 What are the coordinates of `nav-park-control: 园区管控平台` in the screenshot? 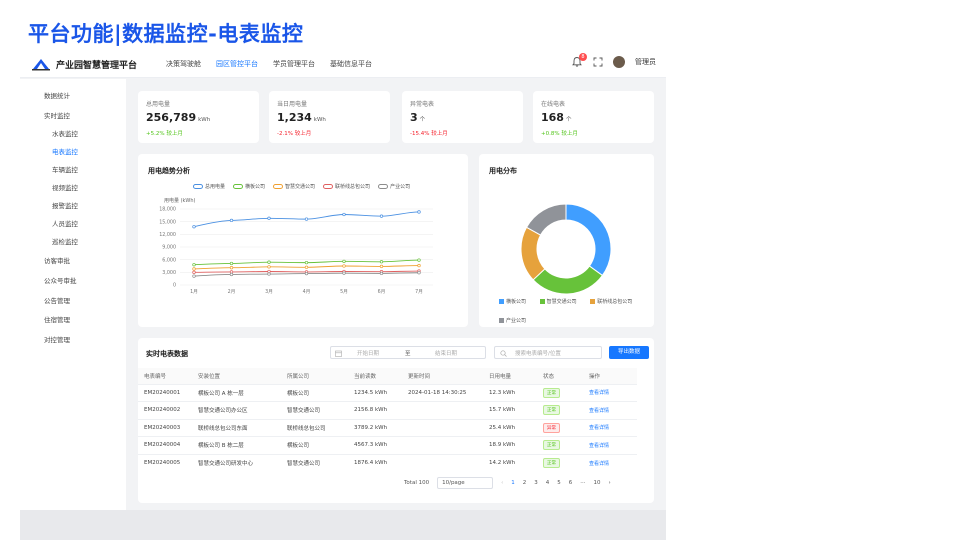 It's located at (237, 64).